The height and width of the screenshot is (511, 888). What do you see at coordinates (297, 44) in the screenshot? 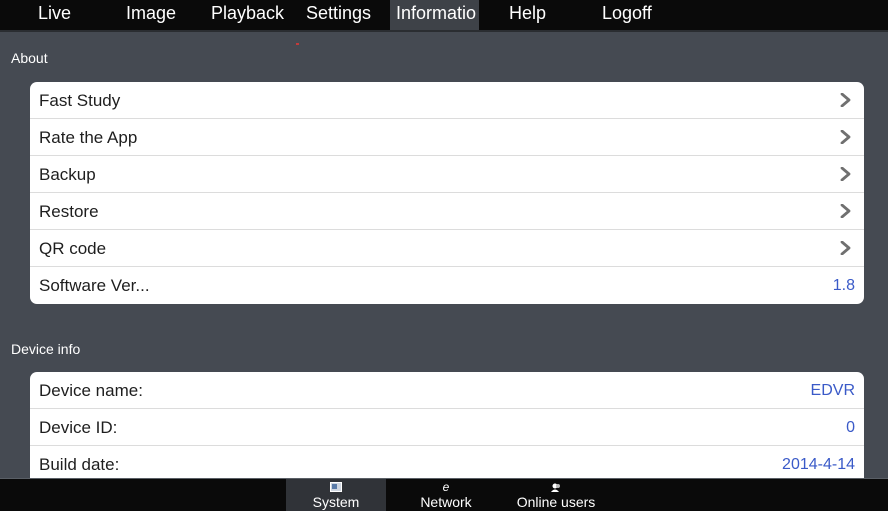
I see `decorative-mark` at bounding box center [297, 44].